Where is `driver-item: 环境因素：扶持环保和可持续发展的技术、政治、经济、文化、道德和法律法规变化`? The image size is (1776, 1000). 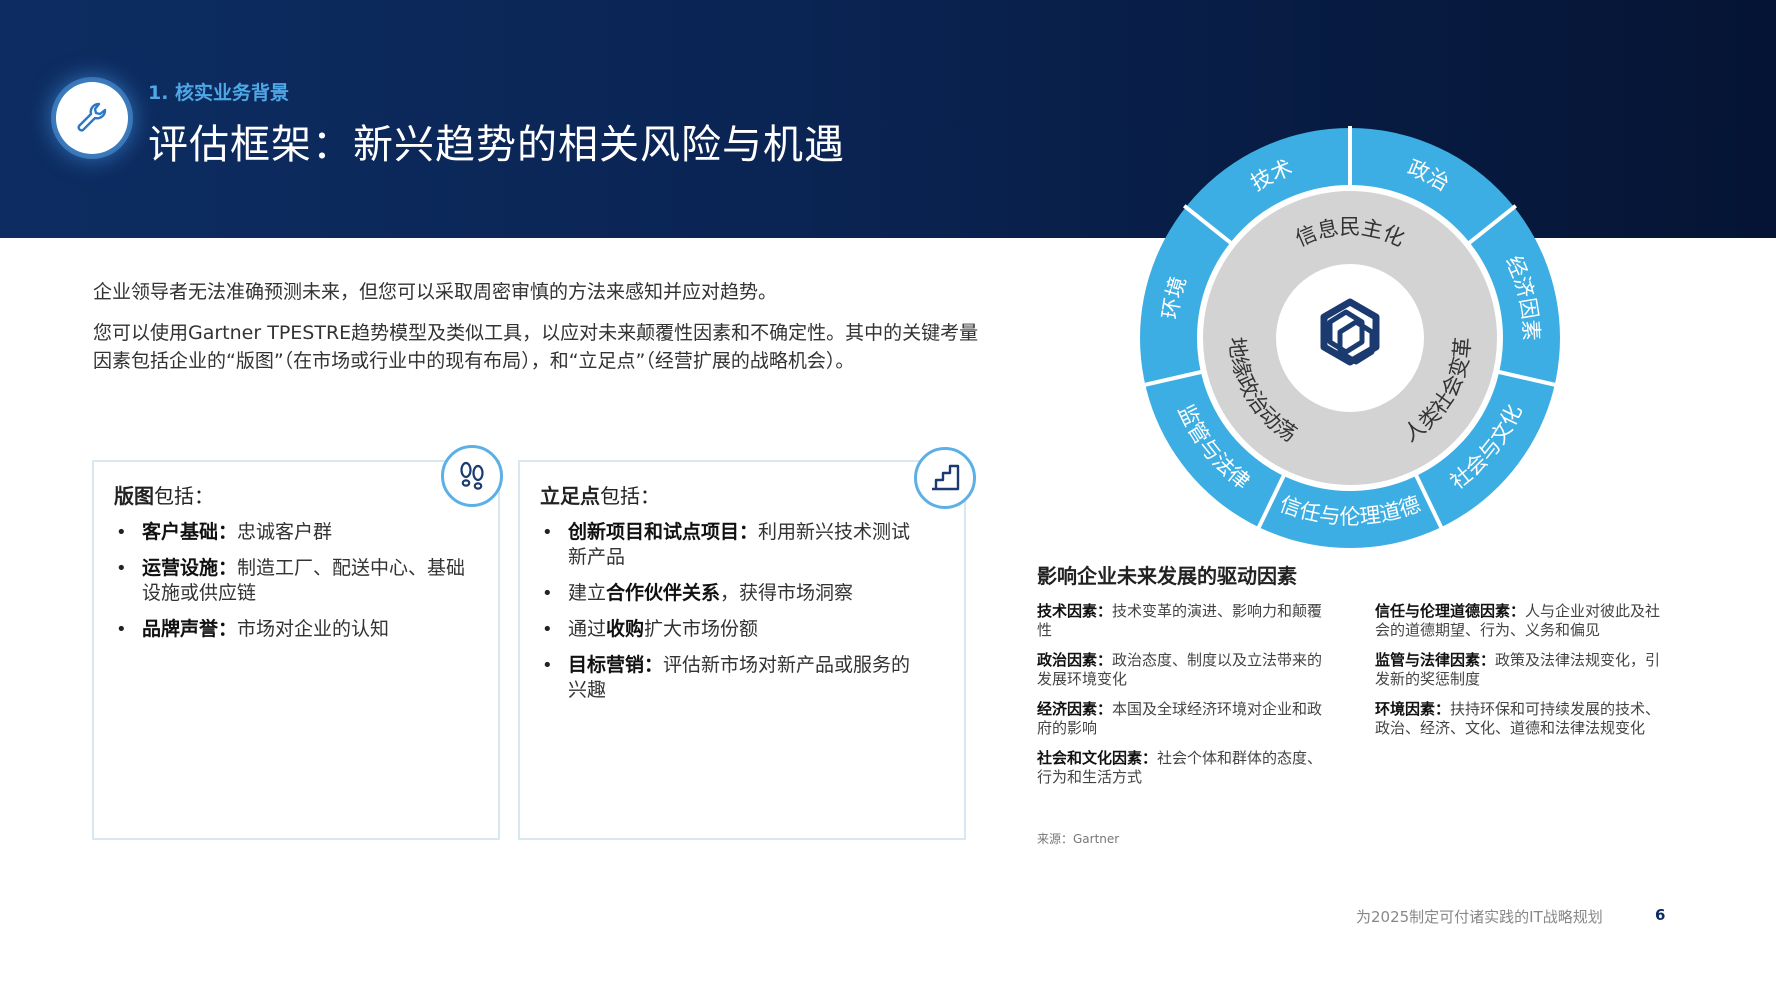 driver-item: 环境因素：扶持环保和可持续发展的技术、政治、经济、文化、道德和法律法规变化 is located at coordinates (1518, 718).